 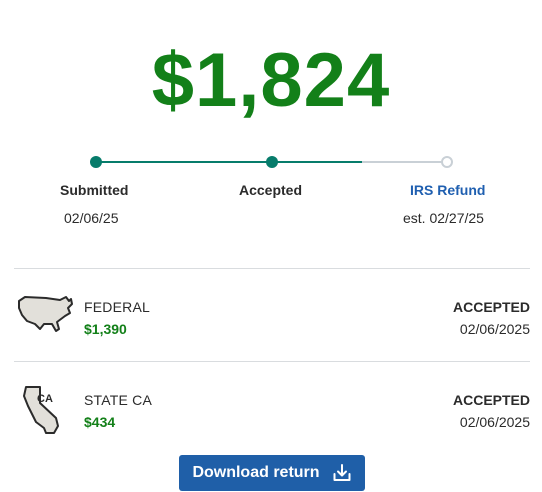 What do you see at coordinates (256, 472) in the screenshot?
I see `download-return-label: Download return` at bounding box center [256, 472].